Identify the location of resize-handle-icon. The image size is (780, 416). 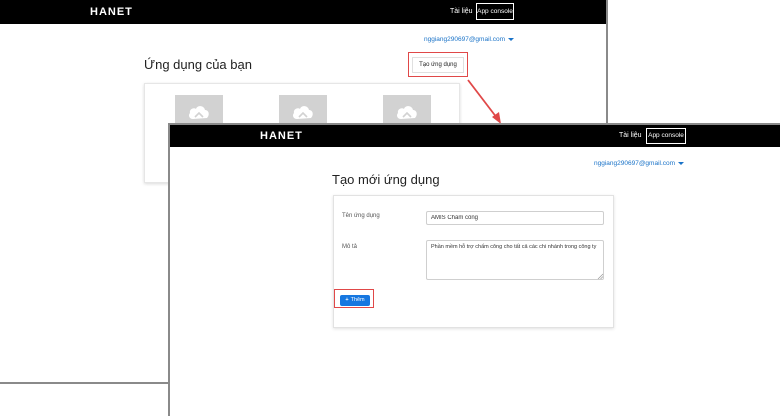
(600, 276).